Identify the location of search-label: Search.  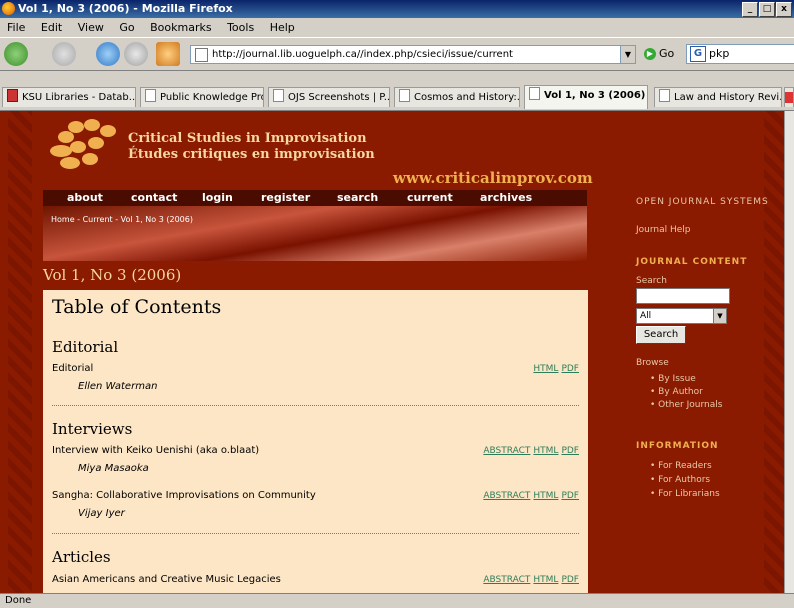
(651, 281).